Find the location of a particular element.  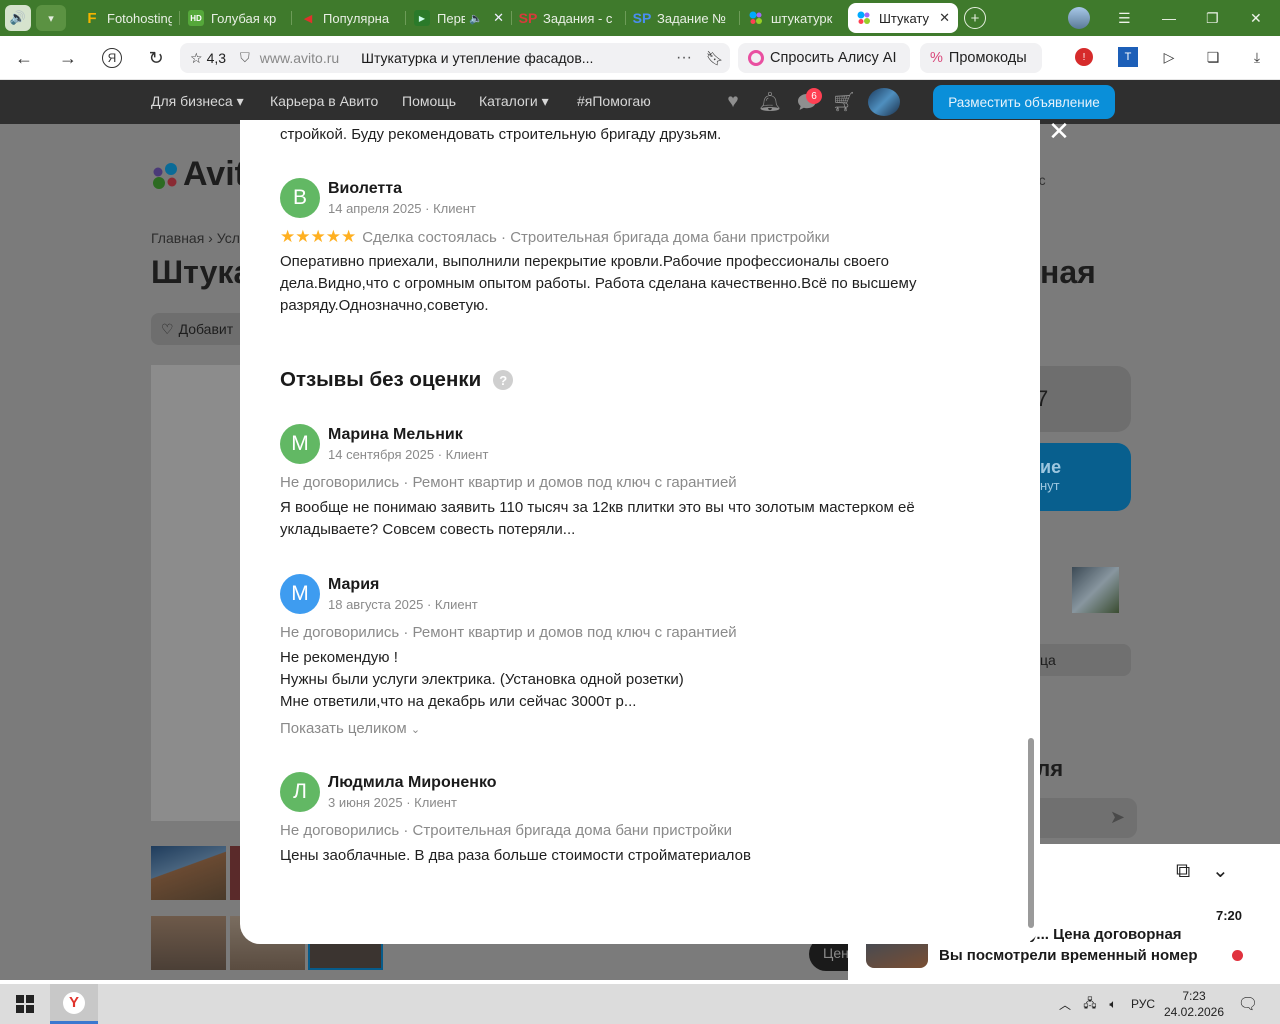

add-favorite-button: ♡ Добавит is located at coordinates (201, 329).